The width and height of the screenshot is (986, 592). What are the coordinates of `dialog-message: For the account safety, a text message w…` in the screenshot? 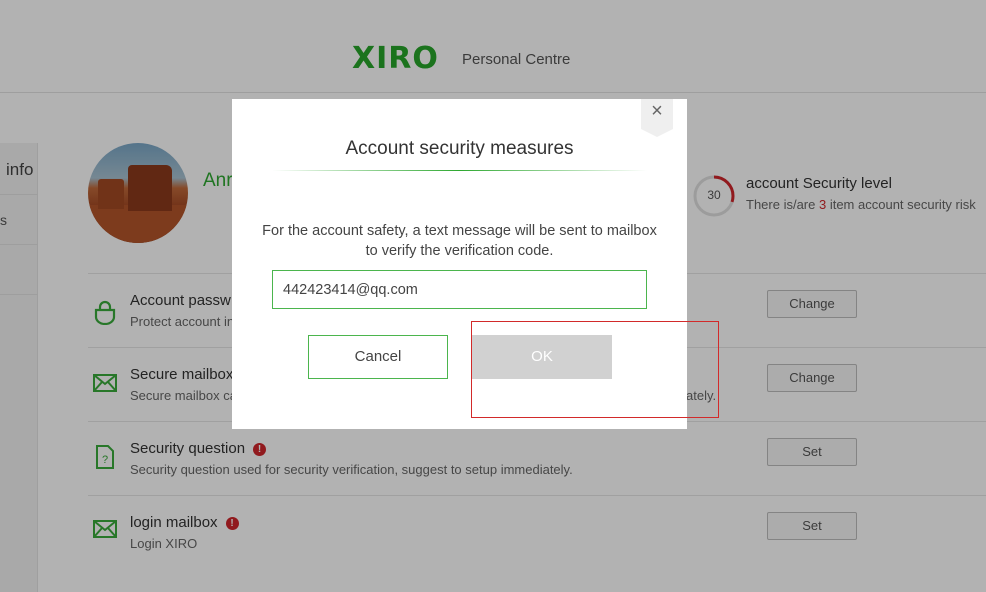 It's located at (459, 241).